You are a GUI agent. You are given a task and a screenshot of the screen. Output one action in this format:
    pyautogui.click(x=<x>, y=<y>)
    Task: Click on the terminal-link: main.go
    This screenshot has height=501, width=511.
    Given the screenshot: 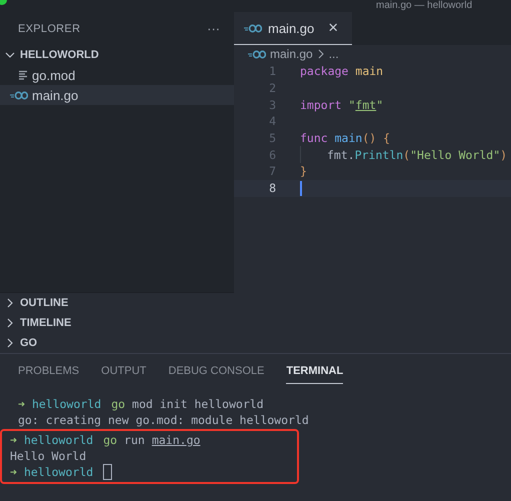 What is the action you would take?
    pyautogui.click(x=176, y=439)
    